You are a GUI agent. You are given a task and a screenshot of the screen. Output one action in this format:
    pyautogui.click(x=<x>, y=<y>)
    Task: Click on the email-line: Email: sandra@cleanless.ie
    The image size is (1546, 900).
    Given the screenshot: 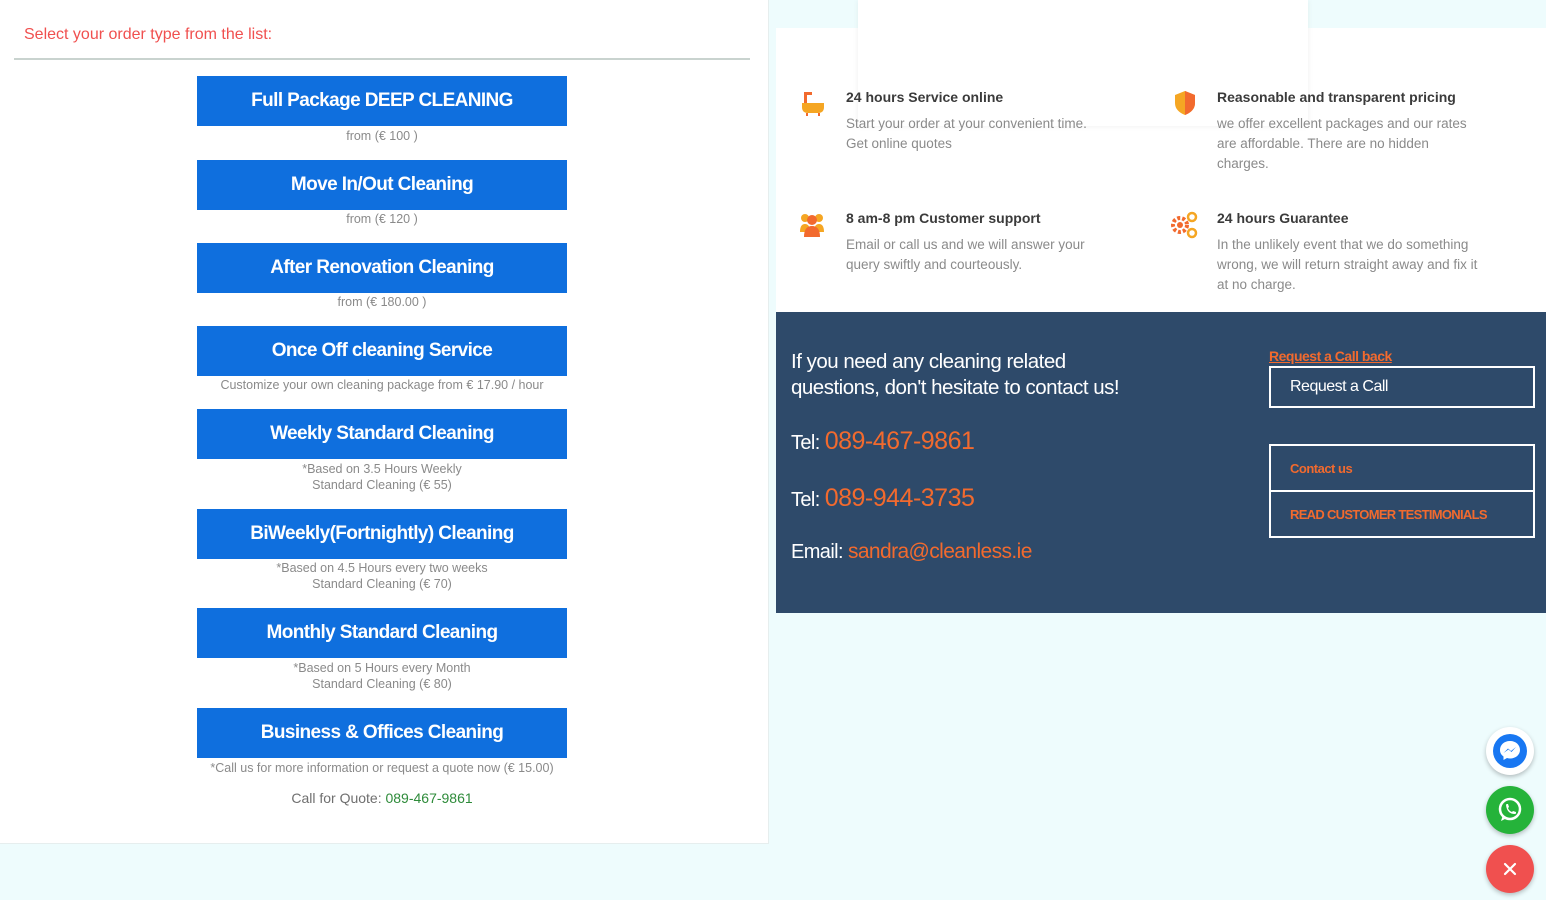 What is the action you would take?
    pyautogui.click(x=911, y=552)
    